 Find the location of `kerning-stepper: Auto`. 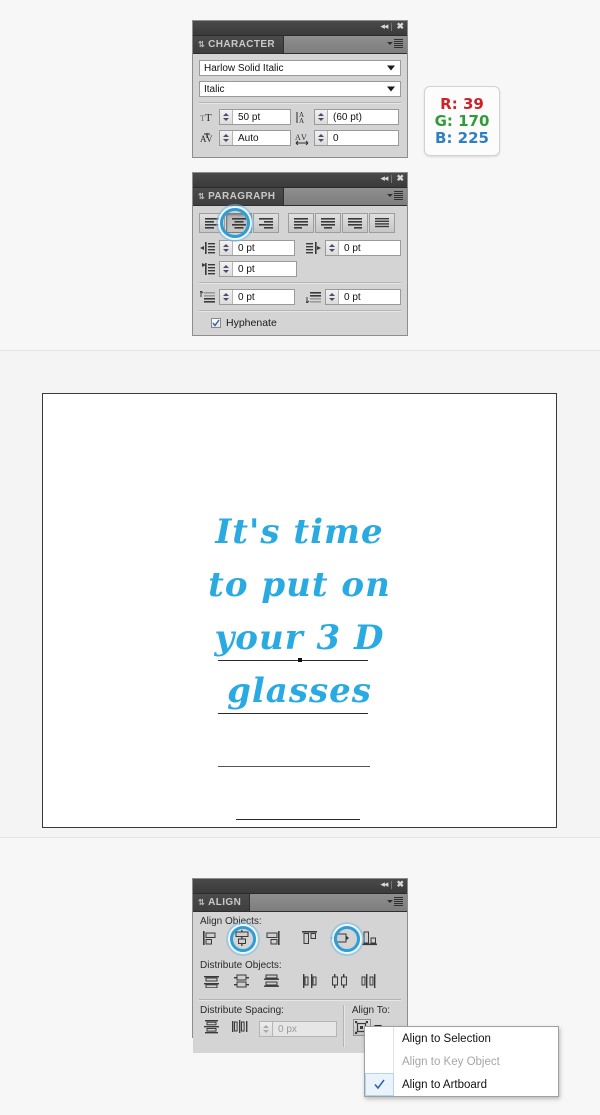

kerning-stepper: Auto is located at coordinates (255, 138).